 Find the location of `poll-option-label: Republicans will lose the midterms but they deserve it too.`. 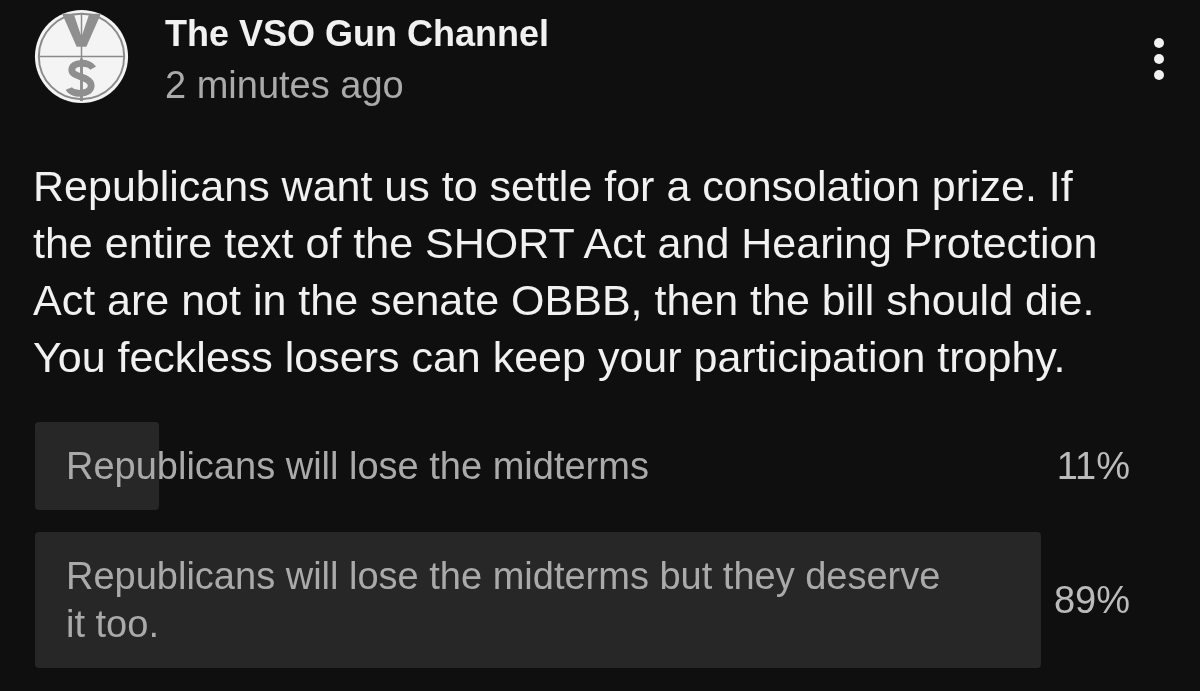

poll-option-label: Republicans will lose the midterms but they deserve it too. is located at coordinates (504, 600).